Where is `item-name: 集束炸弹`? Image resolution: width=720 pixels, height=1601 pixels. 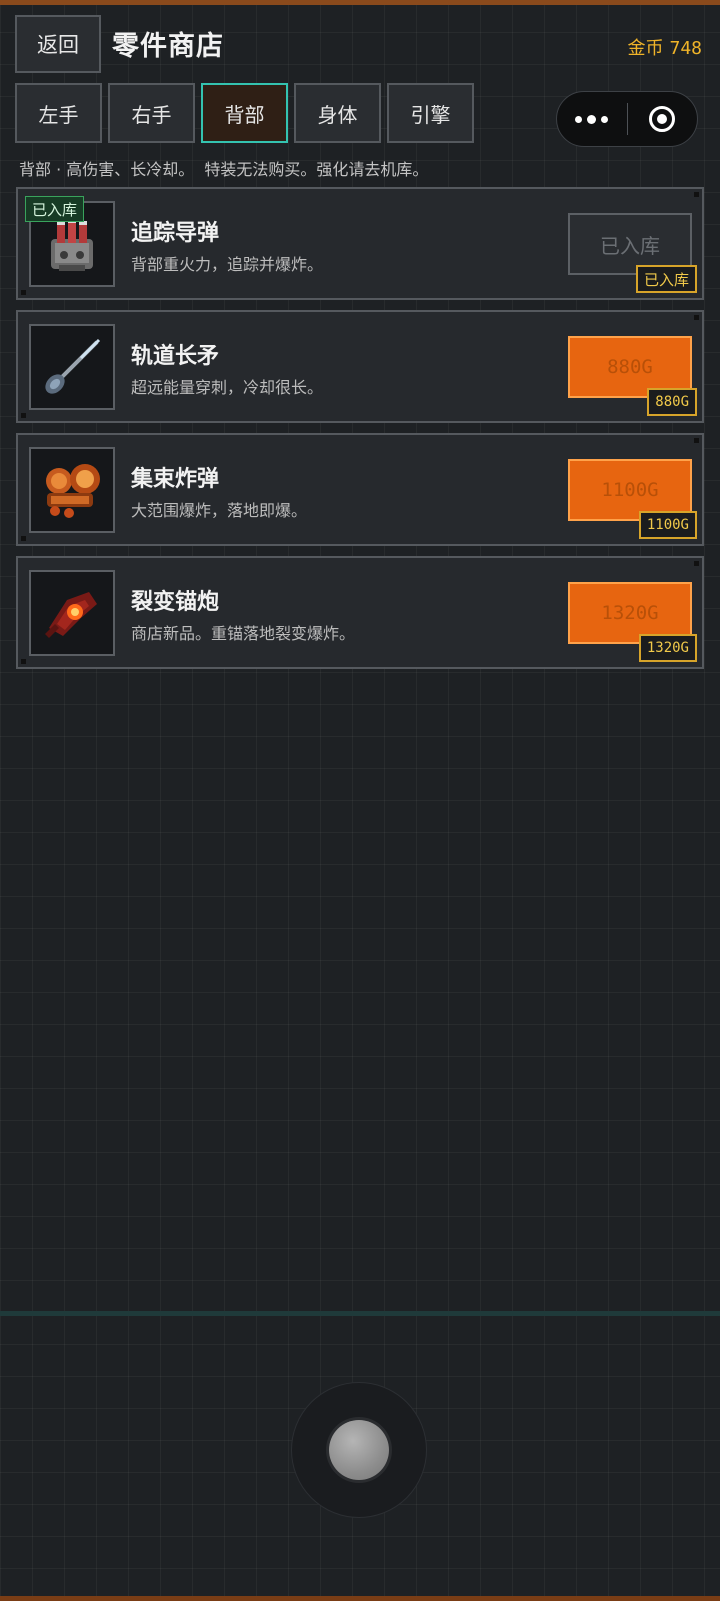
item-name: 集束炸弹 is located at coordinates (175, 479).